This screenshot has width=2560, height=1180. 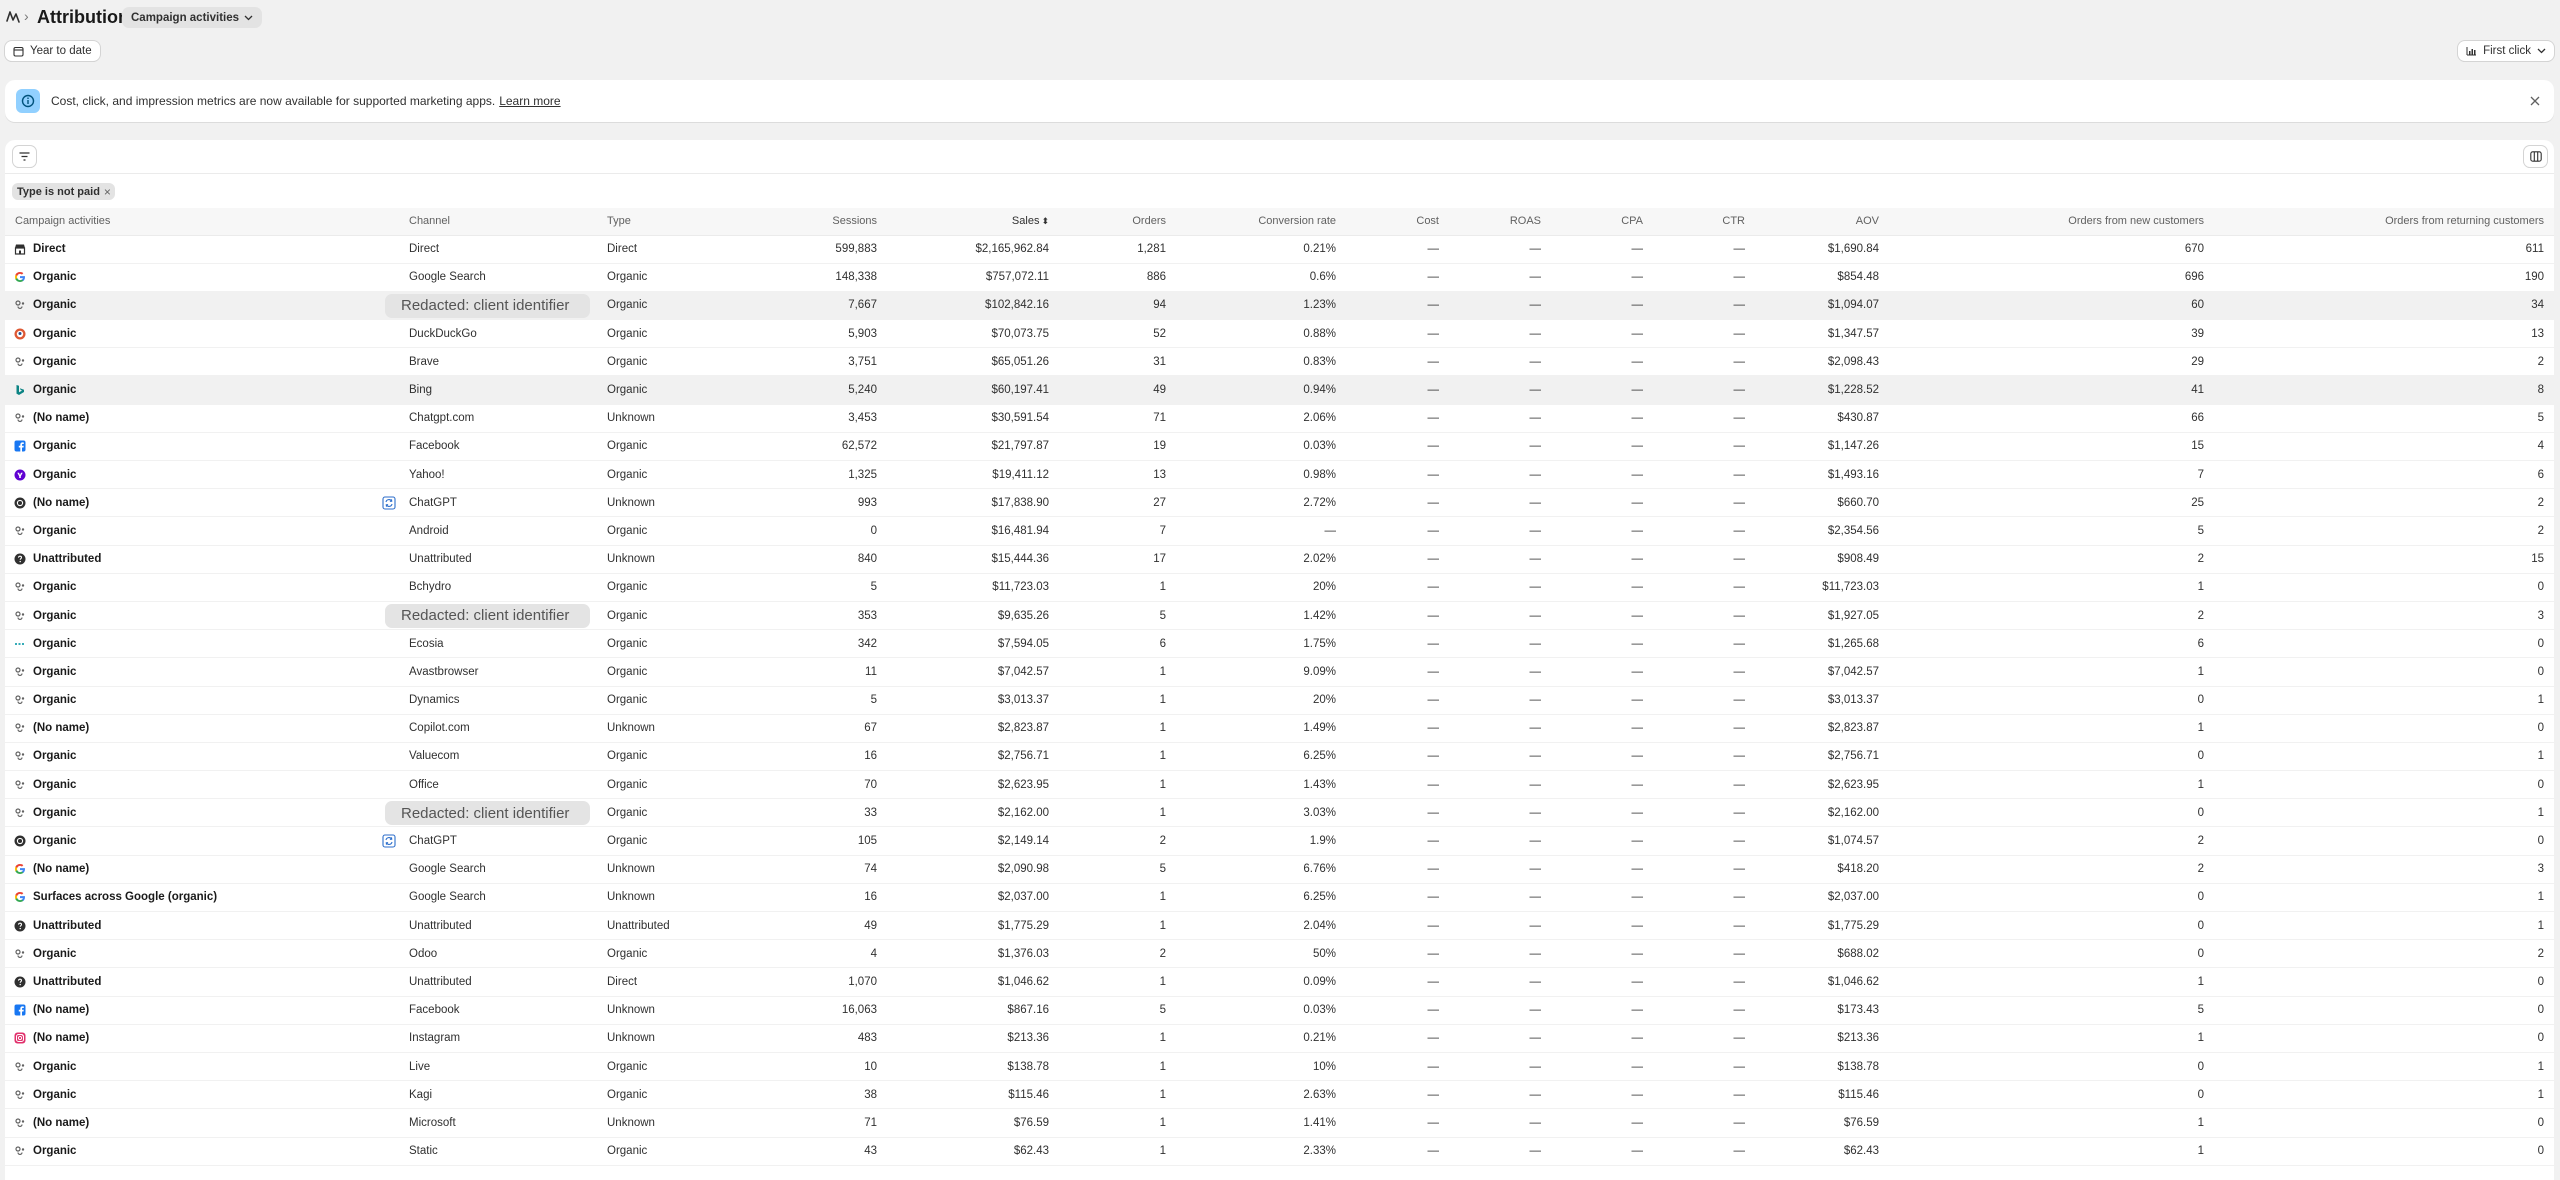 What do you see at coordinates (52, 51) in the screenshot?
I see `date-range-button: Year to date` at bounding box center [52, 51].